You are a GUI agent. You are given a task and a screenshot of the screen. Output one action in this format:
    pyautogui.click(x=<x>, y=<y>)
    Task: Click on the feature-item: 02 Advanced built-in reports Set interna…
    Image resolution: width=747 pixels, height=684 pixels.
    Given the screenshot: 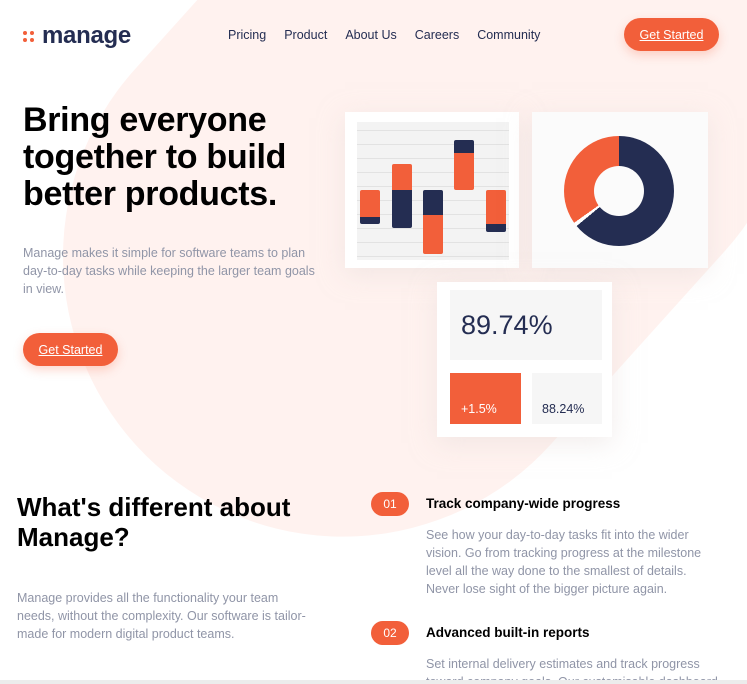 What is the action you would take?
    pyautogui.click(x=551, y=652)
    